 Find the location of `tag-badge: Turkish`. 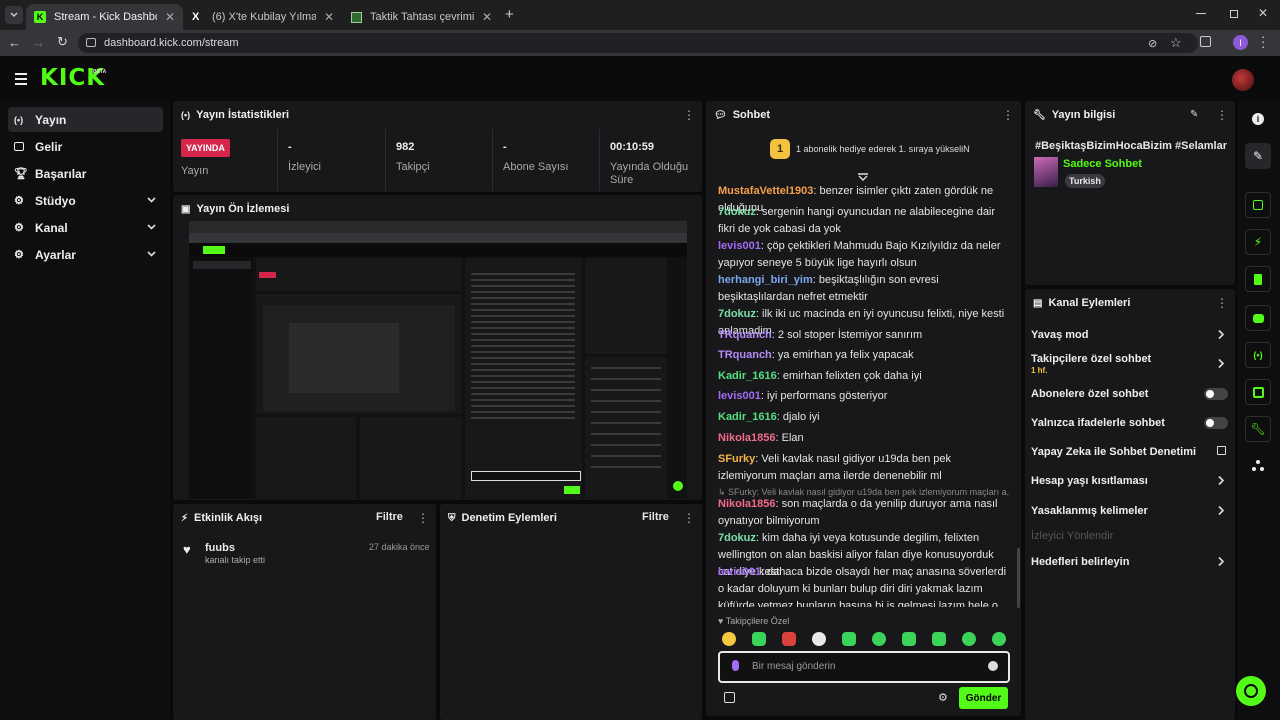

tag-badge: Turkish is located at coordinates (1085, 181).